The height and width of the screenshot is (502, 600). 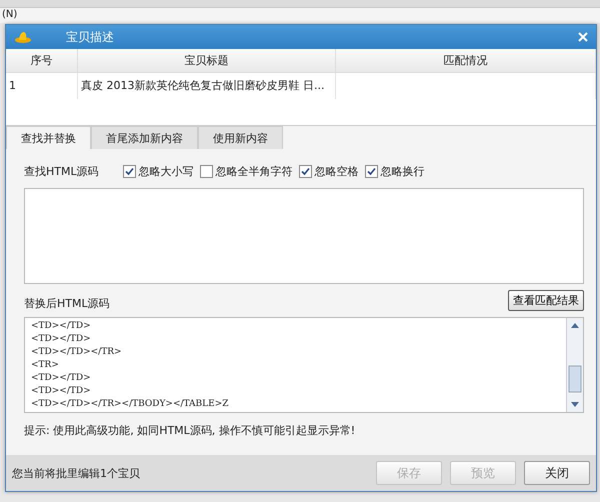 I want to click on table-cell: 1, so click(x=42, y=86).